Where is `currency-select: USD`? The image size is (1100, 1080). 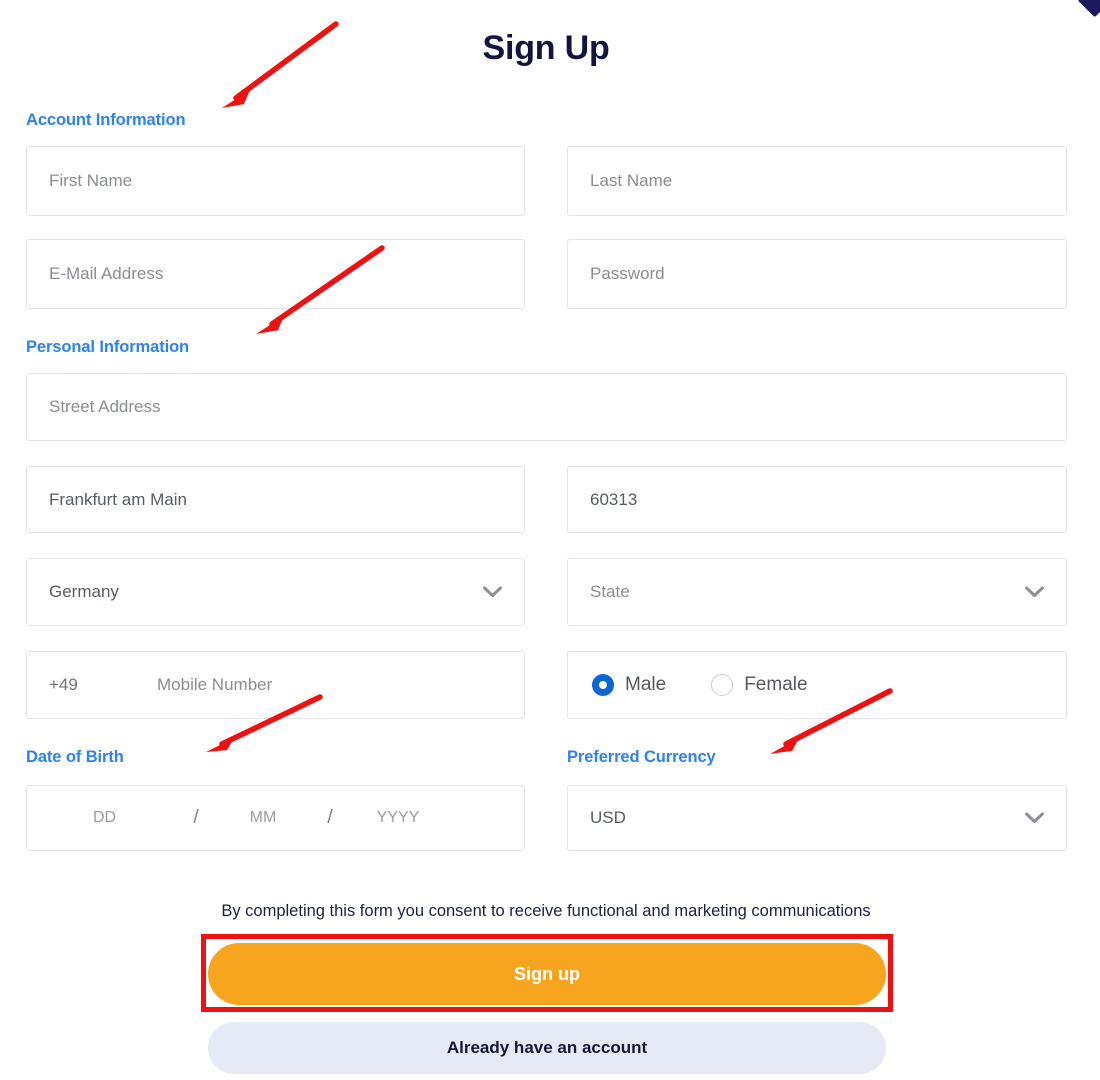
currency-select: USD is located at coordinates (817, 818).